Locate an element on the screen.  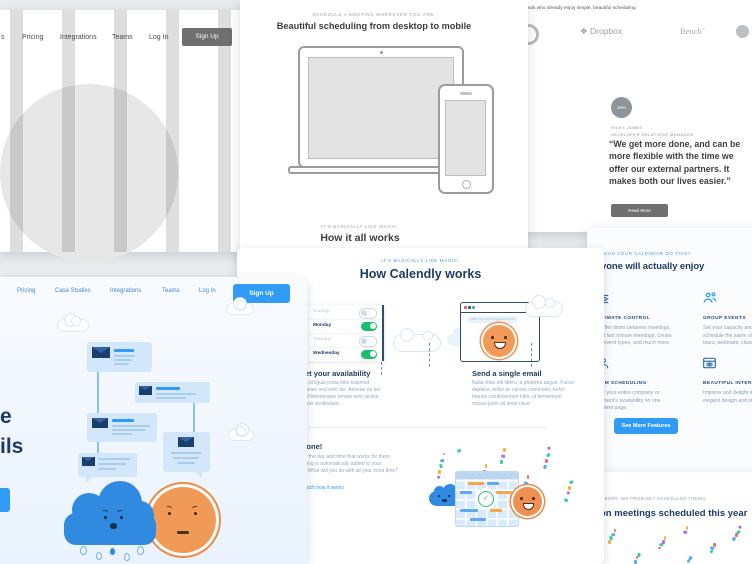
phone-screen is located at coordinates (465, 138).